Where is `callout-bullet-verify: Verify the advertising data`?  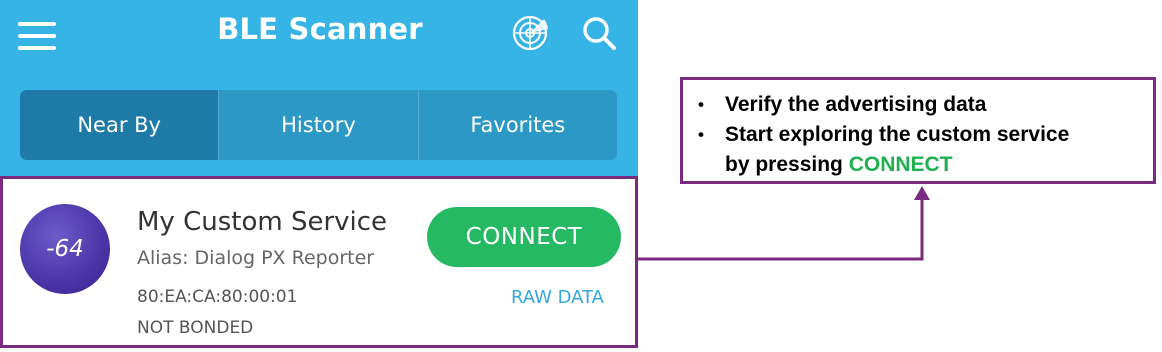
callout-bullet-verify: Verify the advertising data is located at coordinates (925, 105).